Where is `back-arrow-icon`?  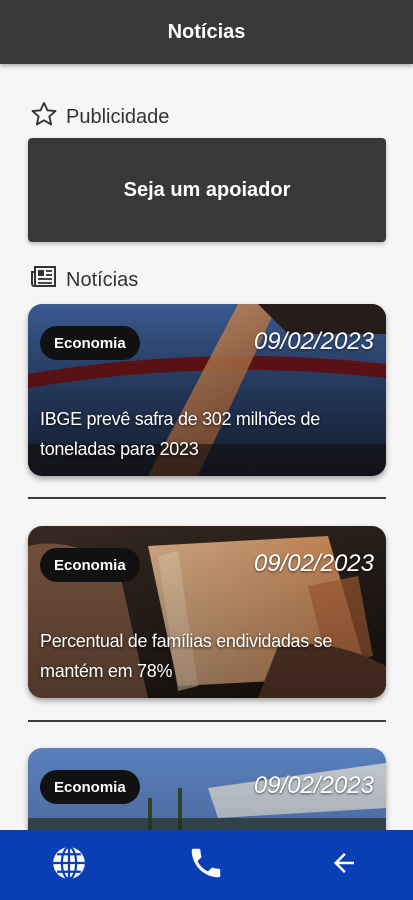 back-arrow-icon is located at coordinates (344, 865).